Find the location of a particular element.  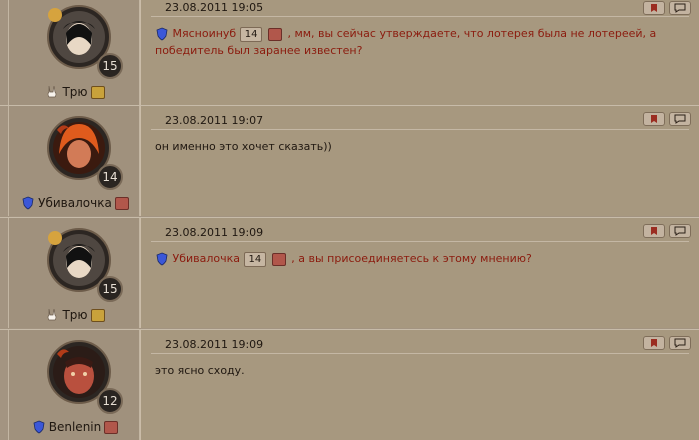

avatar: 12 is located at coordinates (85, 377).